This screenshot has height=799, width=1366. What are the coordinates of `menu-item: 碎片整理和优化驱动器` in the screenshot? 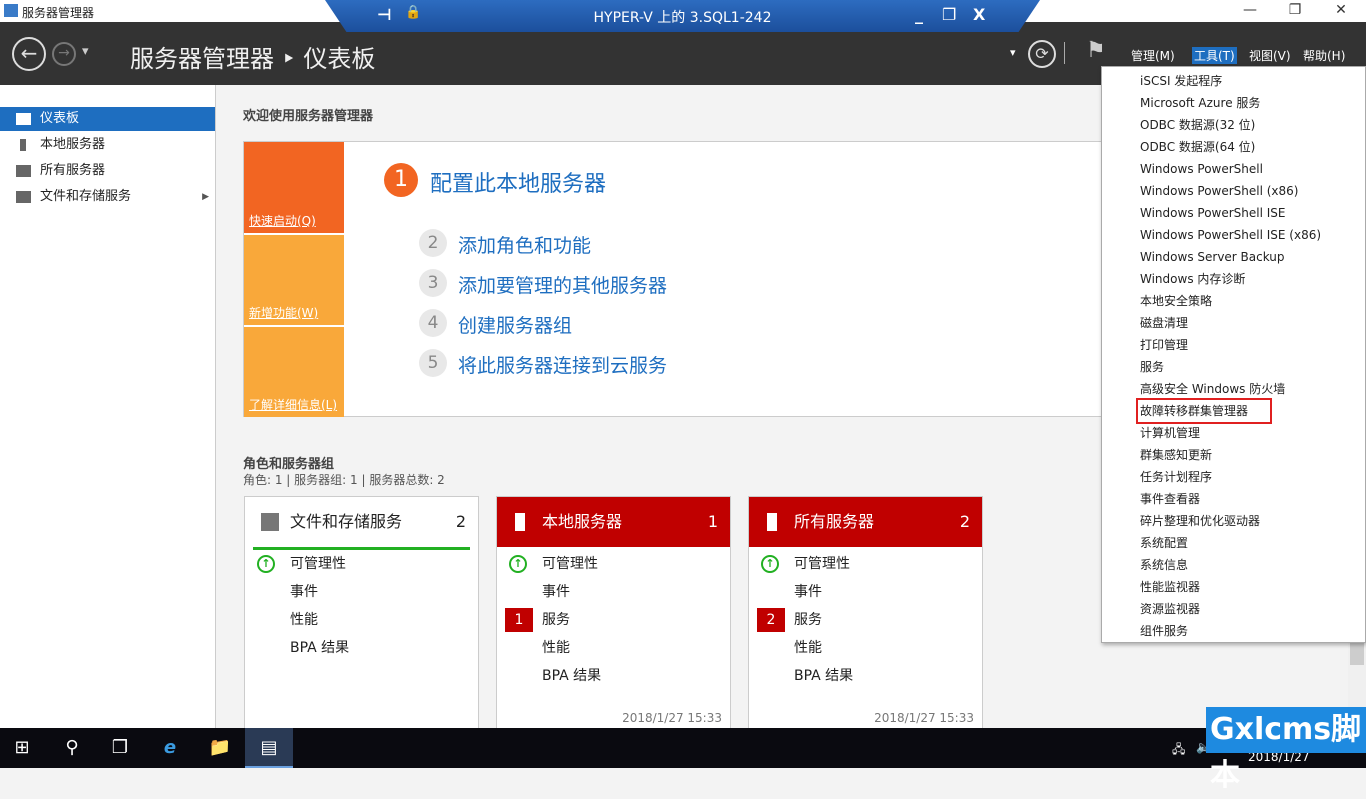 It's located at (1200, 521).